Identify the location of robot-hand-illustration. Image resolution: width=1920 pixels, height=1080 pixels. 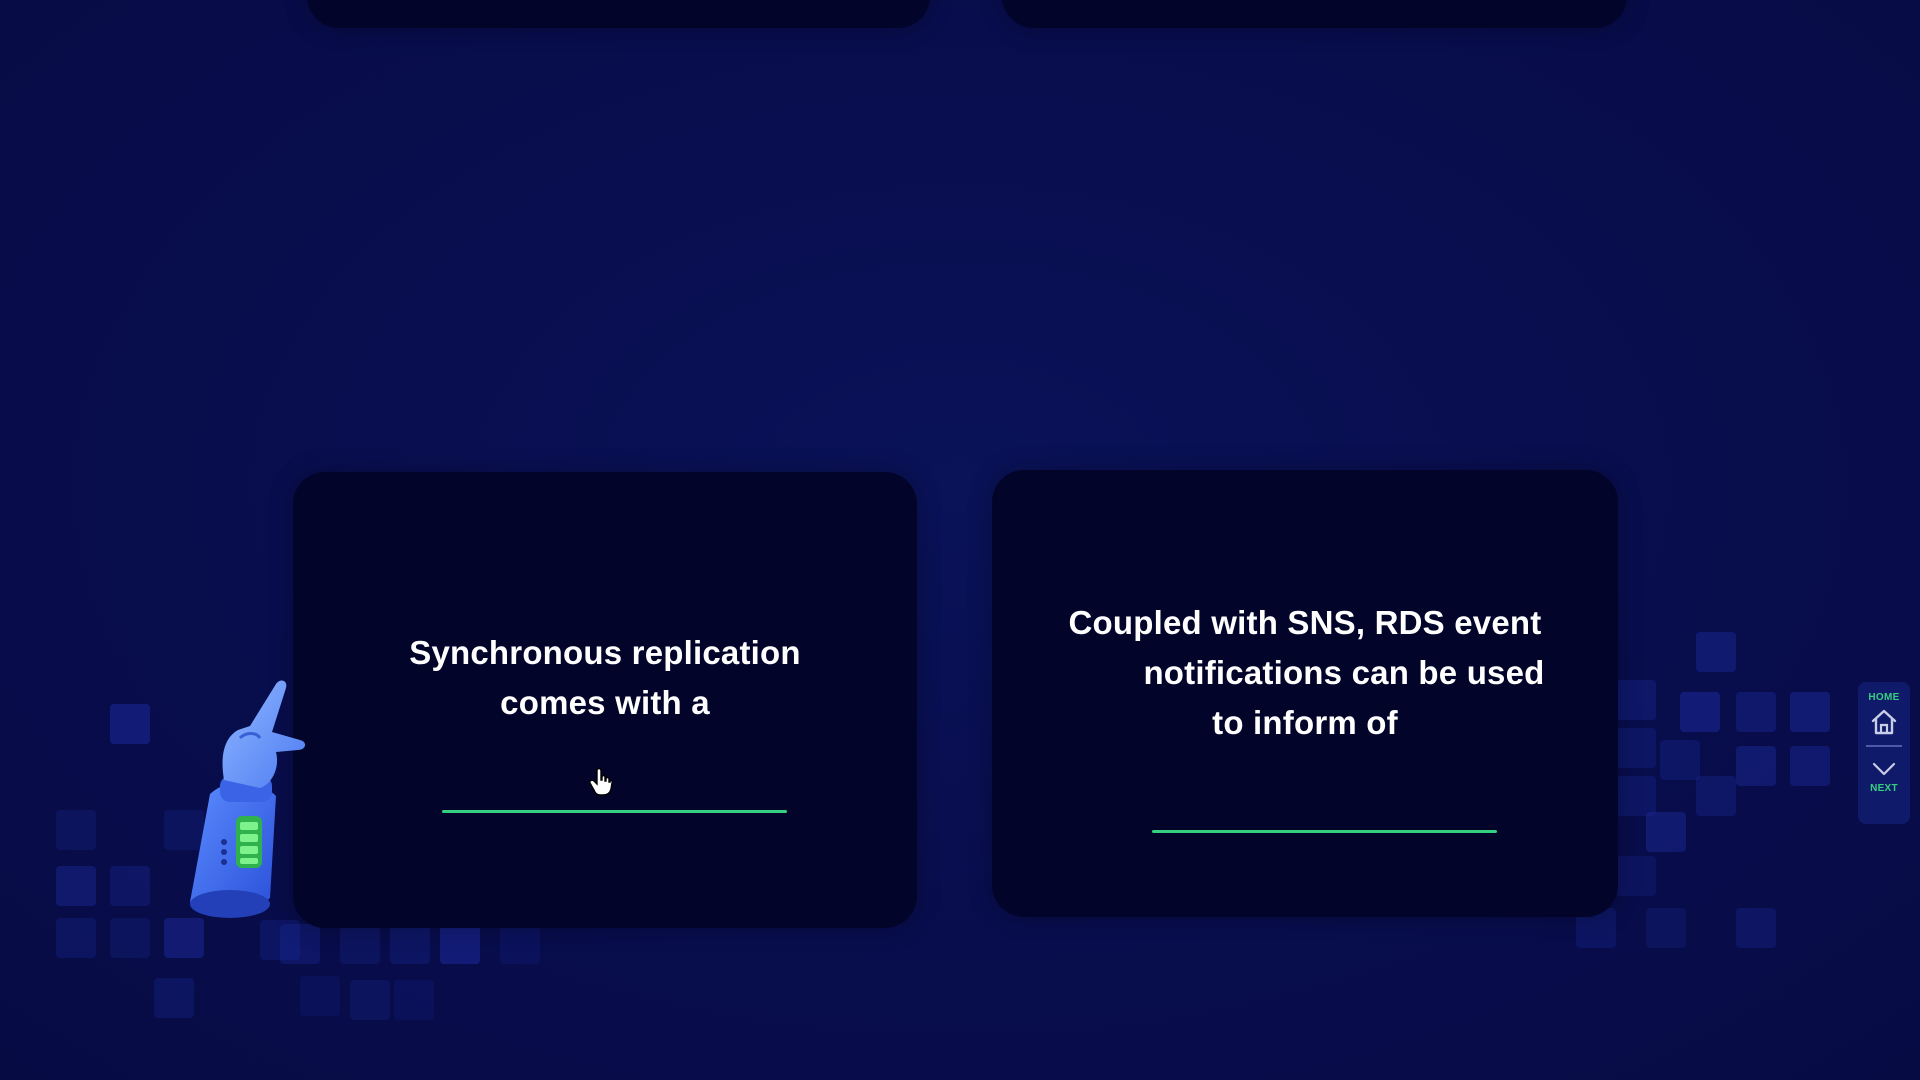
(248, 799).